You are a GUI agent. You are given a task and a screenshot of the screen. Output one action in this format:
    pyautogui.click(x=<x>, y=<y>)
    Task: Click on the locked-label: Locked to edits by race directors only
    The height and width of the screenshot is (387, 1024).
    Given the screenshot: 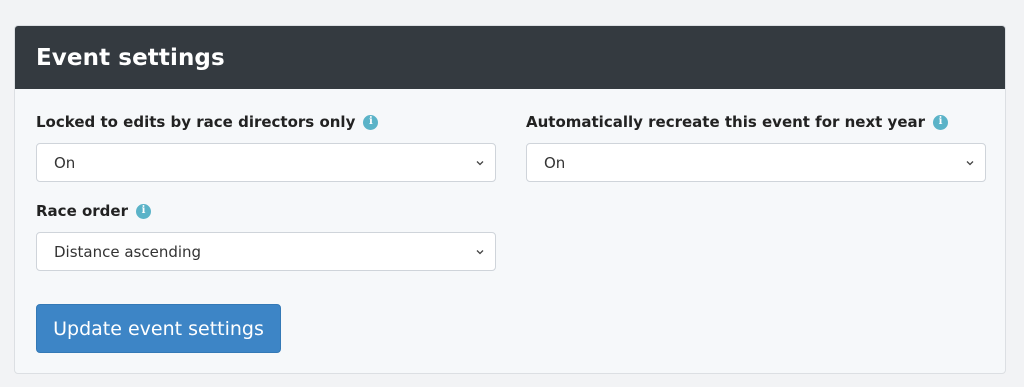 What is the action you would take?
    pyautogui.click(x=196, y=122)
    